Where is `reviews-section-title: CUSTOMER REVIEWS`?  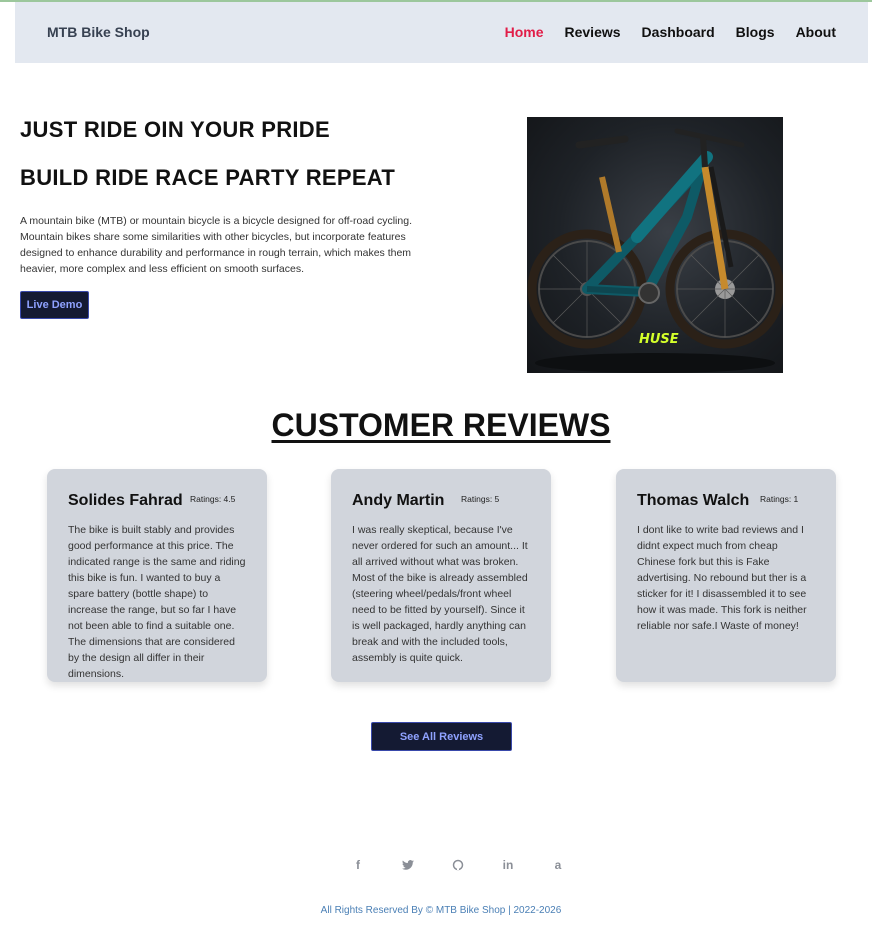
reviews-section-title: CUSTOMER REVIEWS is located at coordinates (441, 425).